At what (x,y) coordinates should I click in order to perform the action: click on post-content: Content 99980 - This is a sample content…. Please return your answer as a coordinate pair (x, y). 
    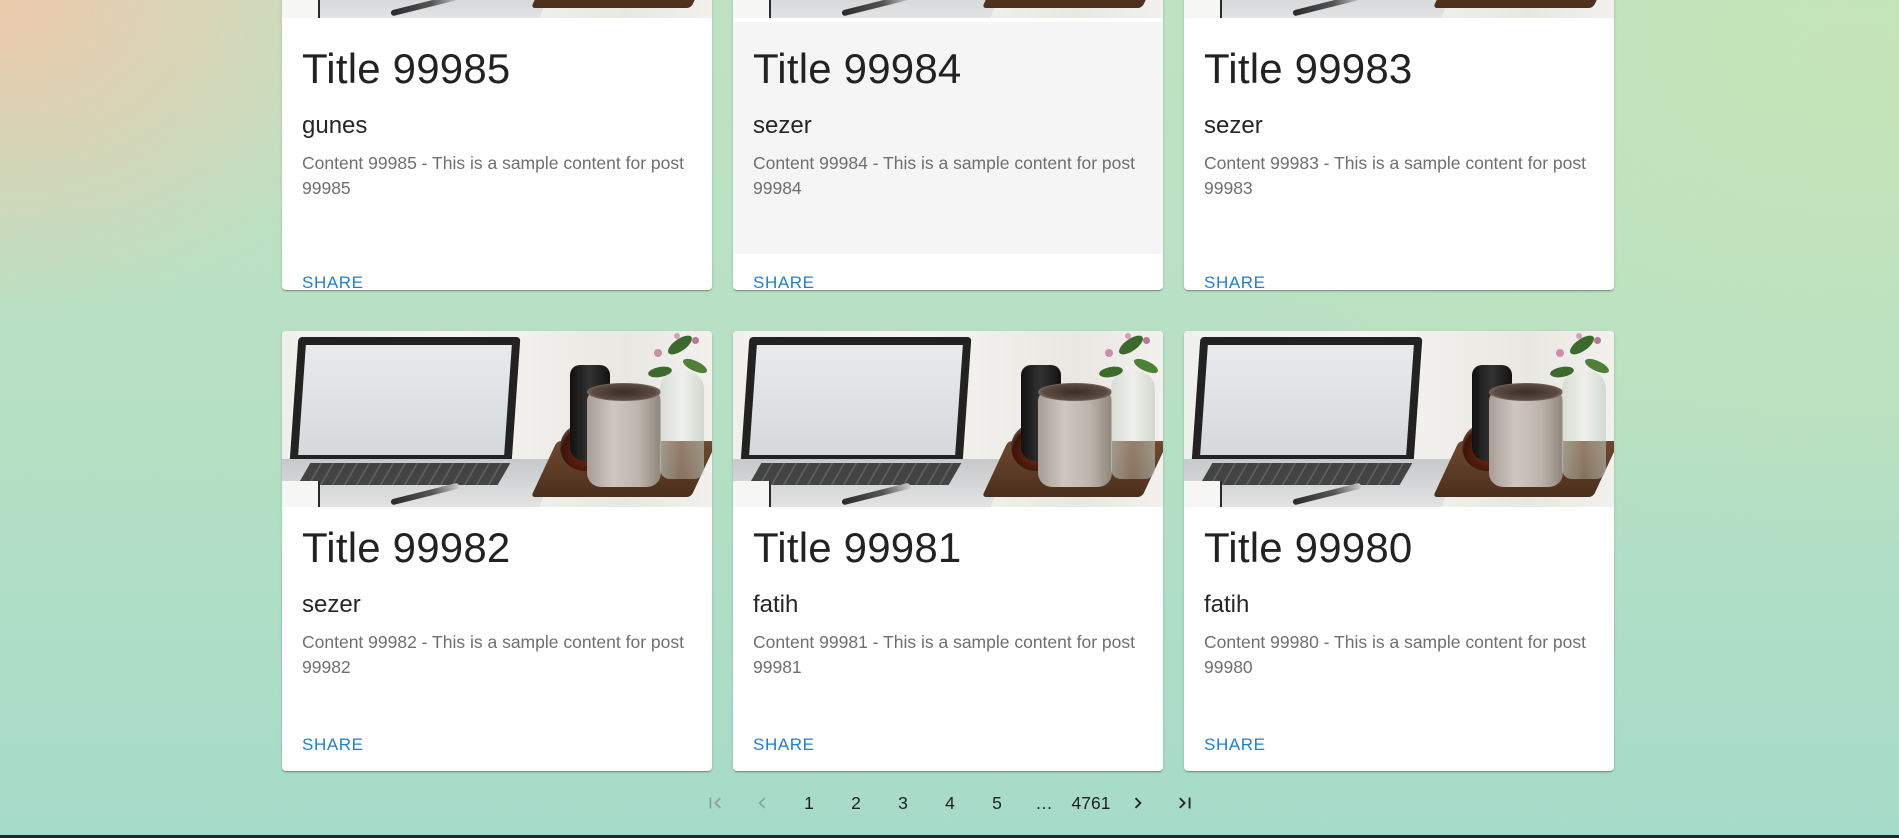
    Looking at the image, I should click on (1395, 654).